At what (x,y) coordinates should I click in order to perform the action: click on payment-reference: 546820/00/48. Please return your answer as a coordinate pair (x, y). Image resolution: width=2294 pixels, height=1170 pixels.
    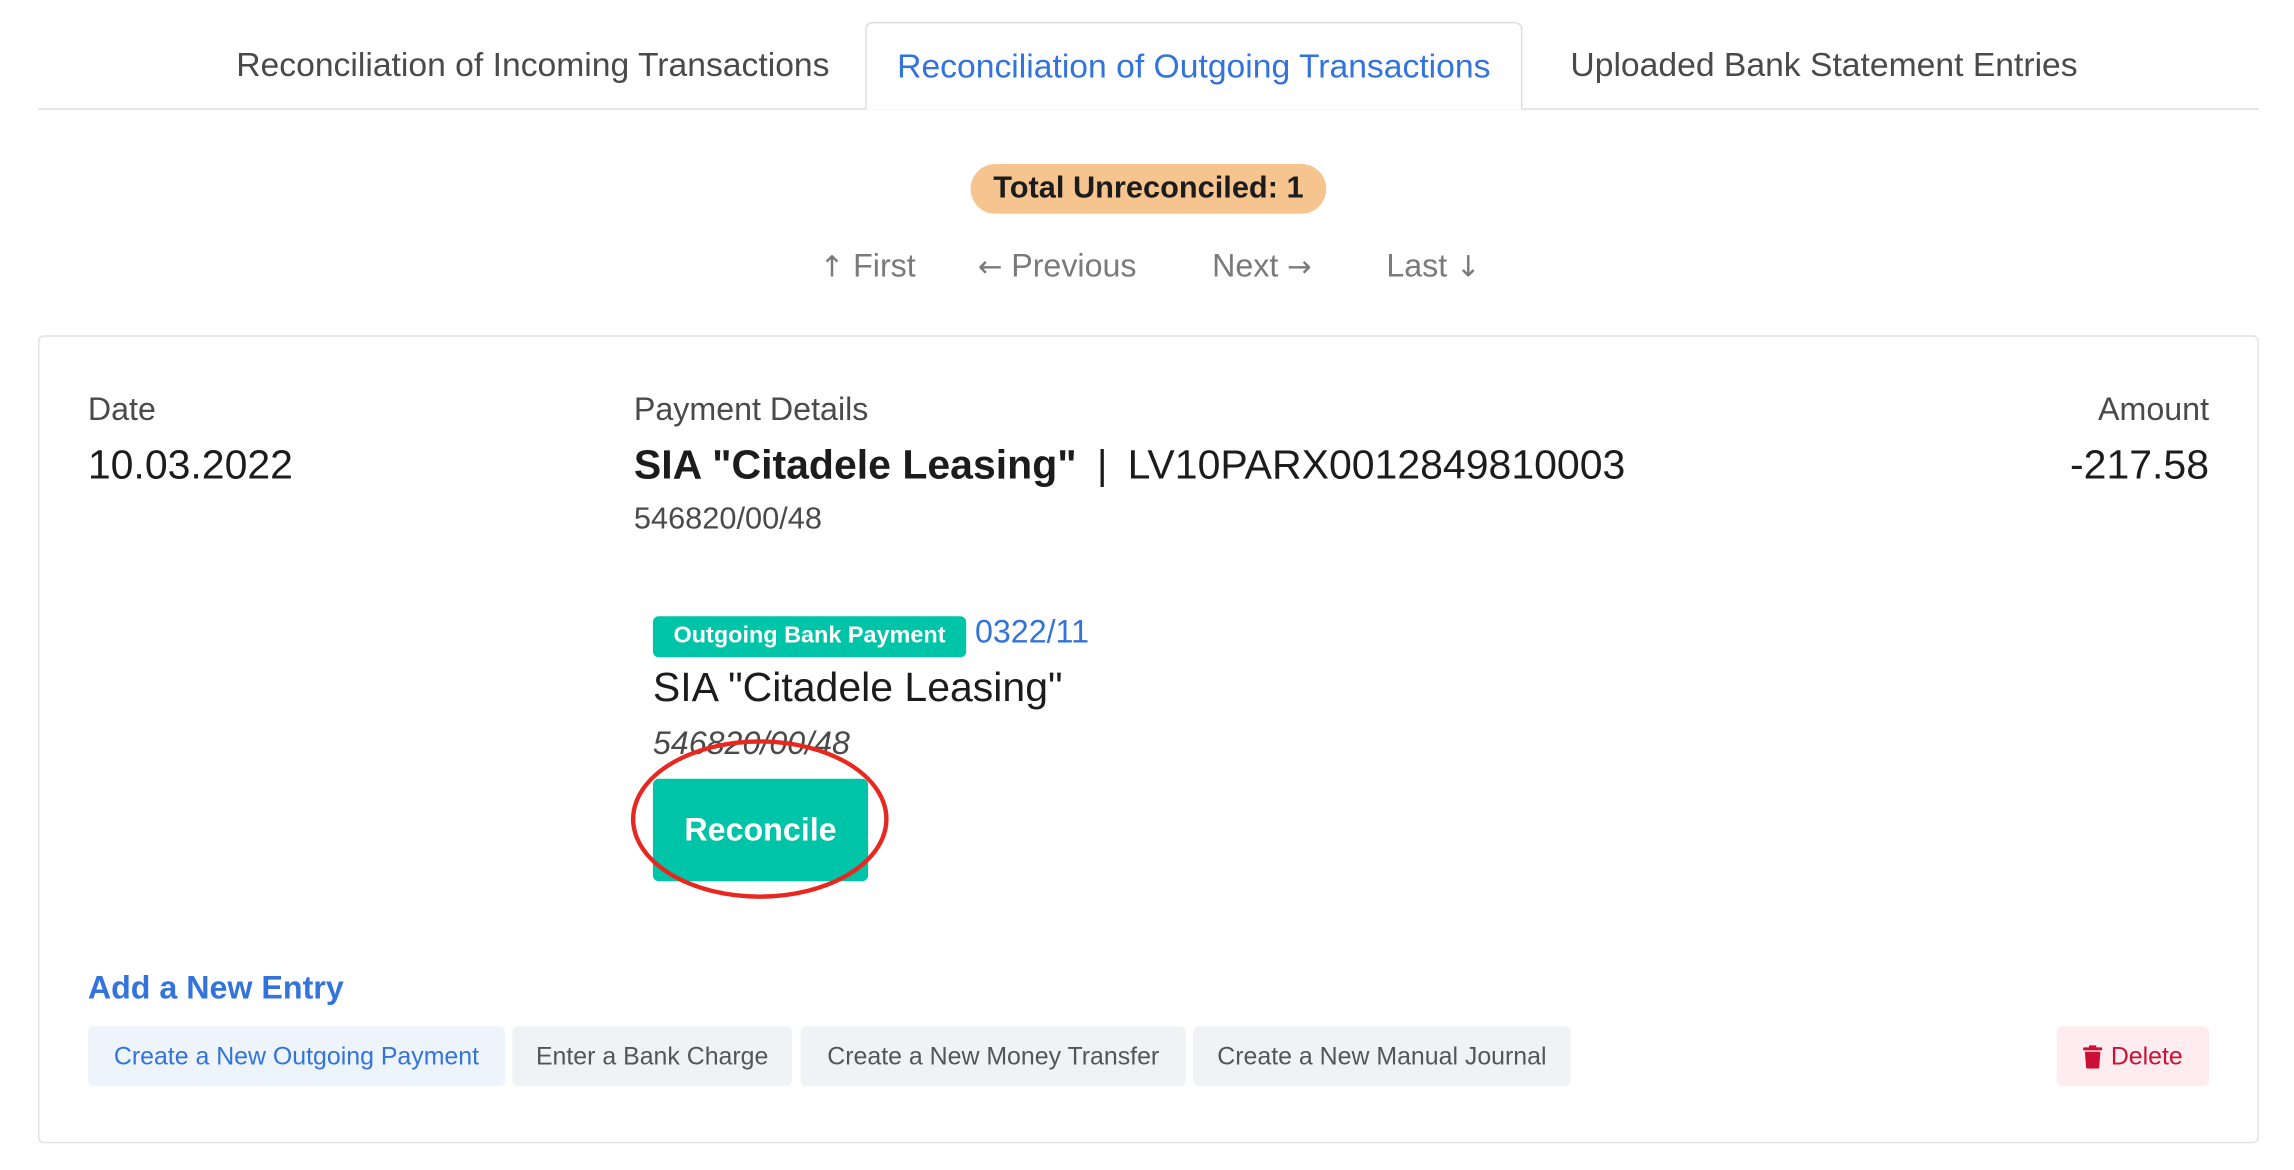
    Looking at the image, I should click on (727, 519).